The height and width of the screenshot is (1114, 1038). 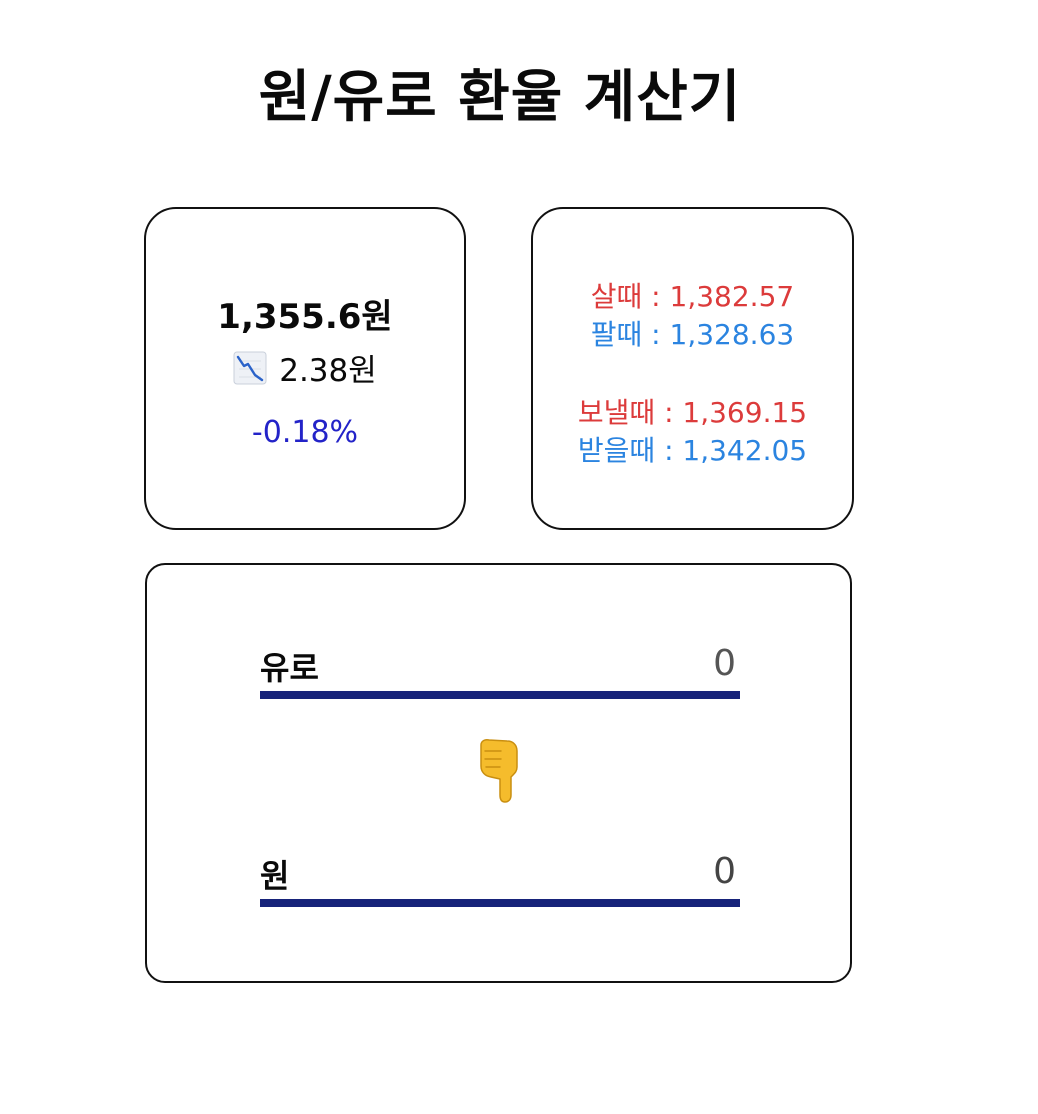 I want to click on won-field: 원 0, so click(x=500, y=881).